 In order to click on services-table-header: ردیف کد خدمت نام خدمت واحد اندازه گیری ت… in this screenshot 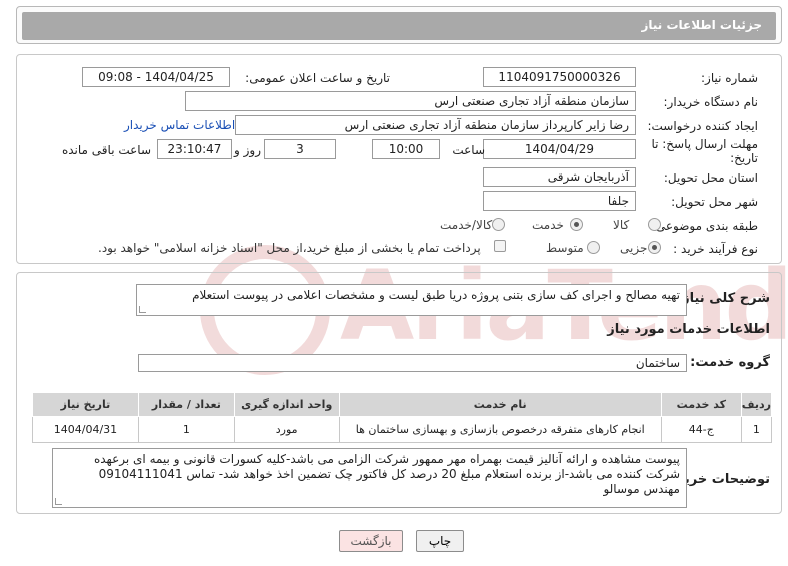, I will do `click(402, 404)`.